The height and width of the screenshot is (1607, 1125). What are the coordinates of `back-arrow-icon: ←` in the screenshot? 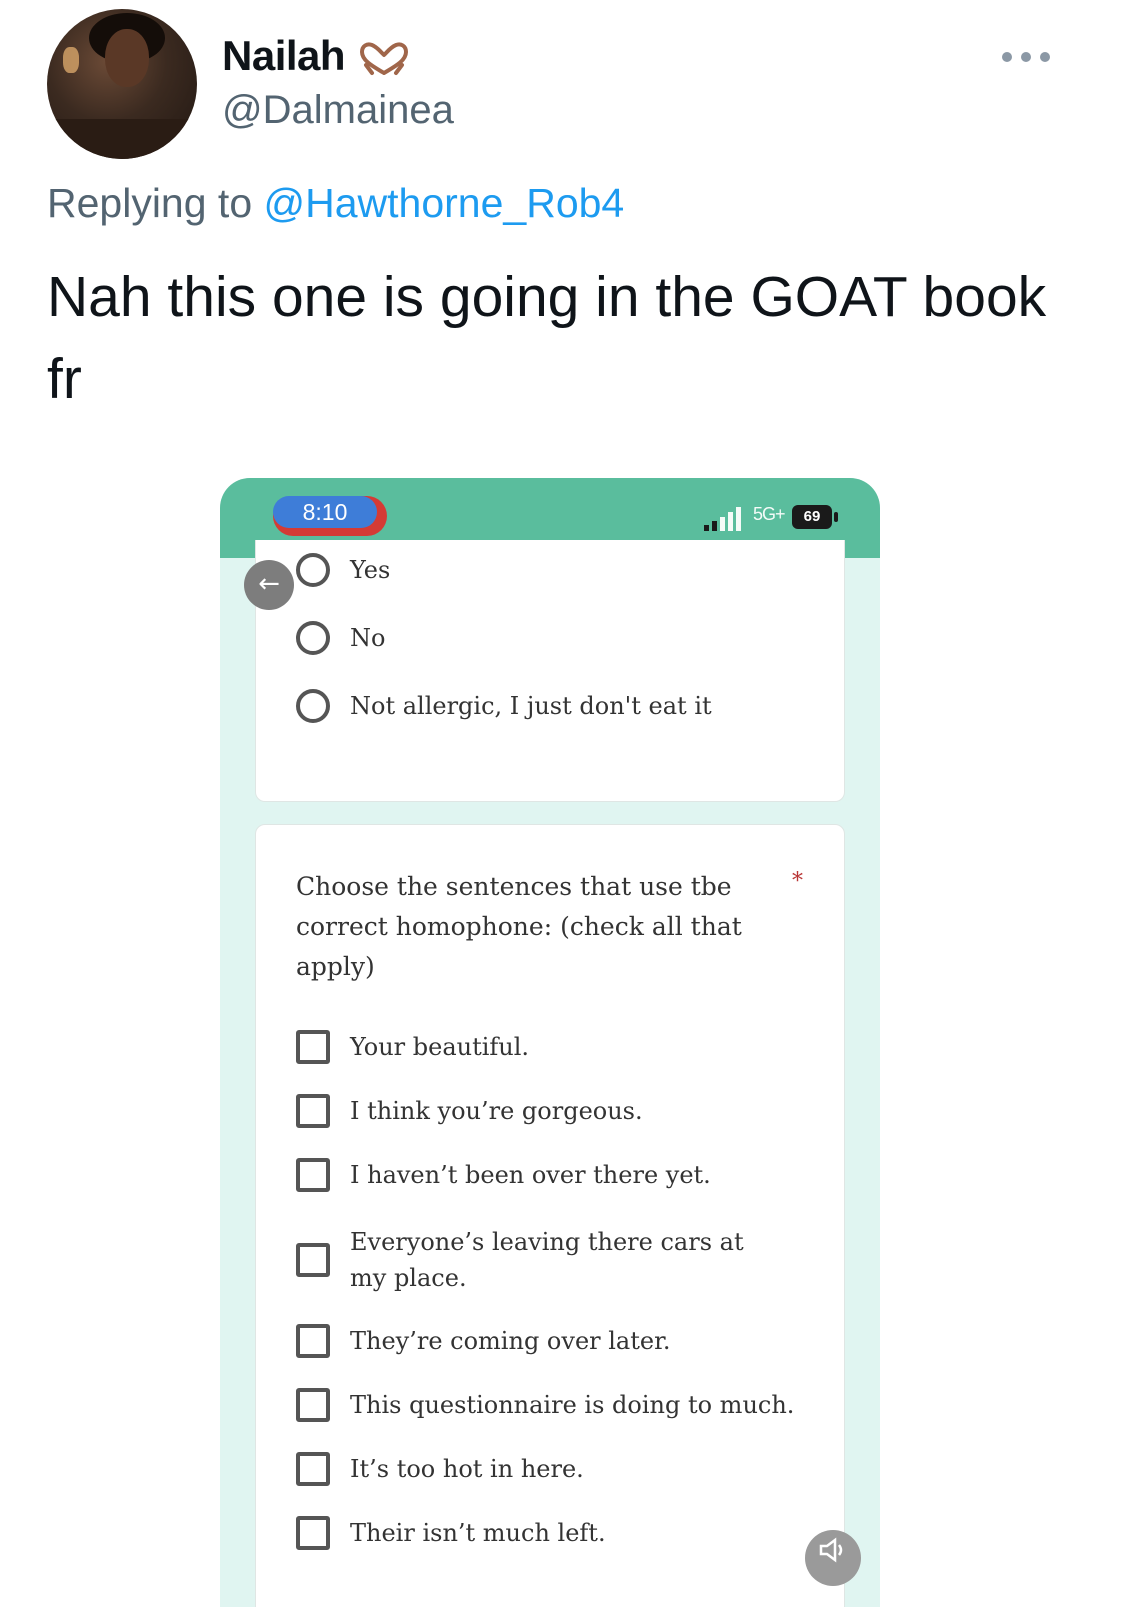 It's located at (269, 585).